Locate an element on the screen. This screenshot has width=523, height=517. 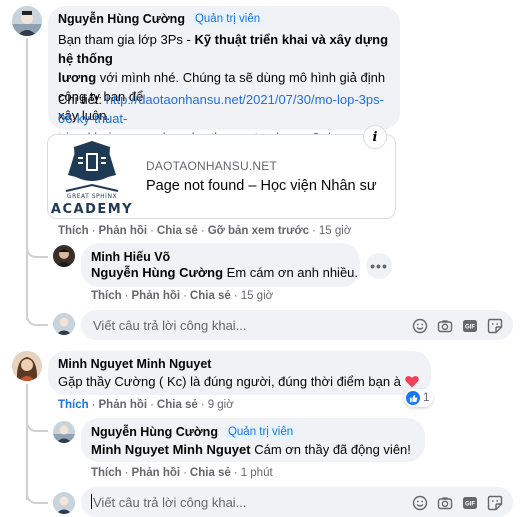
mention-link: Nguyễn Hùng Cường is located at coordinates (157, 272).